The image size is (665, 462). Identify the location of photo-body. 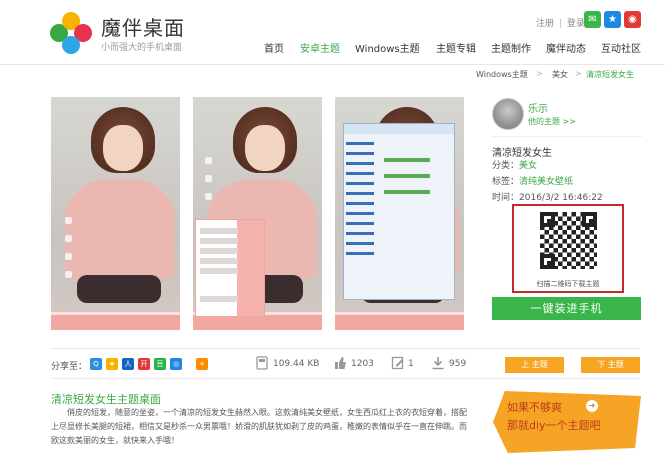
(120, 229).